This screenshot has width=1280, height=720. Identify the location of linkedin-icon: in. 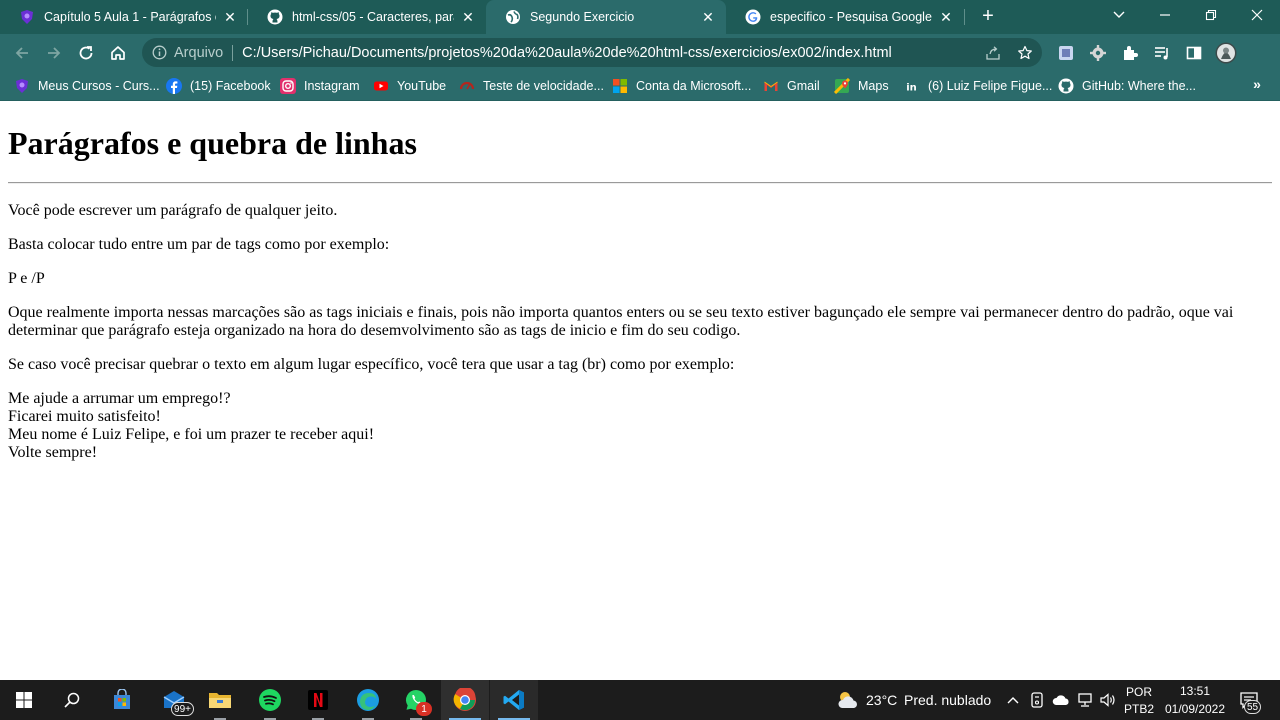
(912, 86).